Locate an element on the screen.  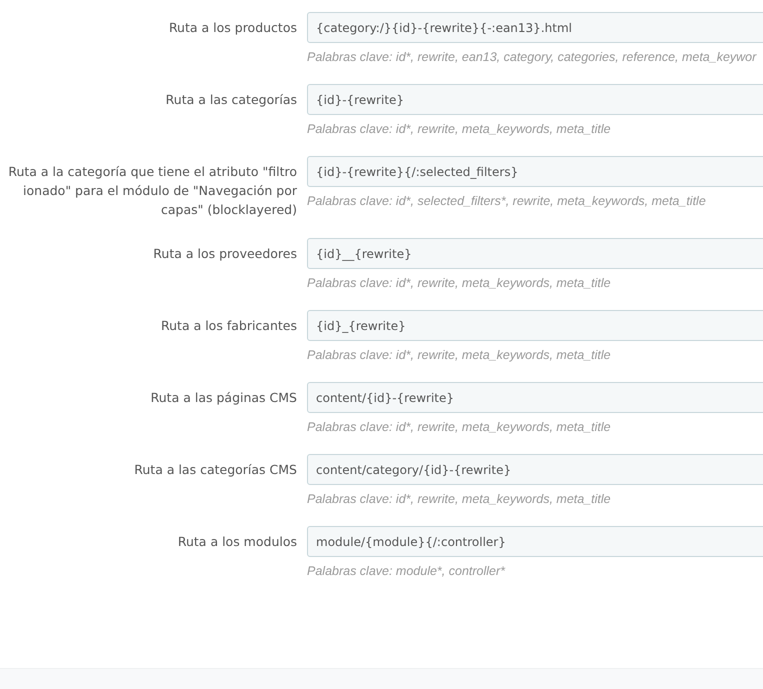
route-input-field: {id}_{rewrite} is located at coordinates (535, 325).